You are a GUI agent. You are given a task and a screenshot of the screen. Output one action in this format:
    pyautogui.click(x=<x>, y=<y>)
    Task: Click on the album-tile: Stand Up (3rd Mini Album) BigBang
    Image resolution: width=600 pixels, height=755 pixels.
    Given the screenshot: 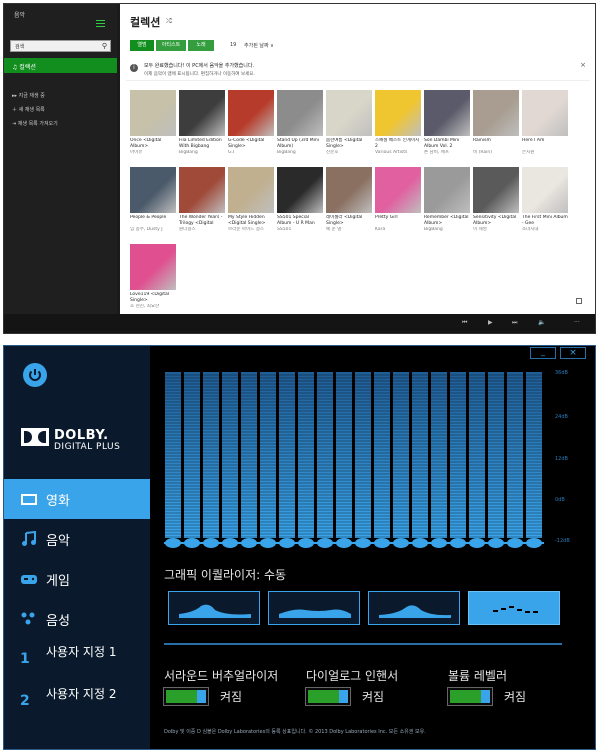 What is the action you would take?
    pyautogui.click(x=300, y=123)
    